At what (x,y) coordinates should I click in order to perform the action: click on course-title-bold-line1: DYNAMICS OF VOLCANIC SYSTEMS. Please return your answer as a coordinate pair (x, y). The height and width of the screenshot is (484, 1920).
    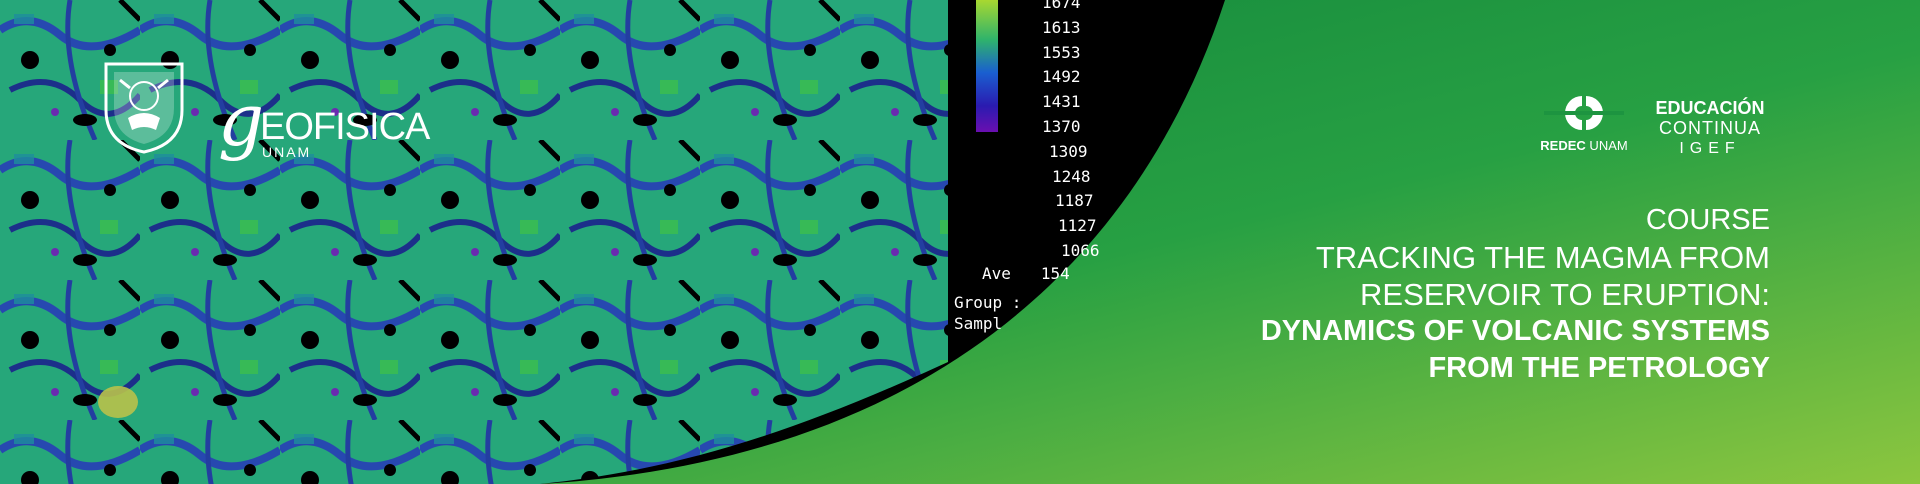
    Looking at the image, I should click on (1515, 331).